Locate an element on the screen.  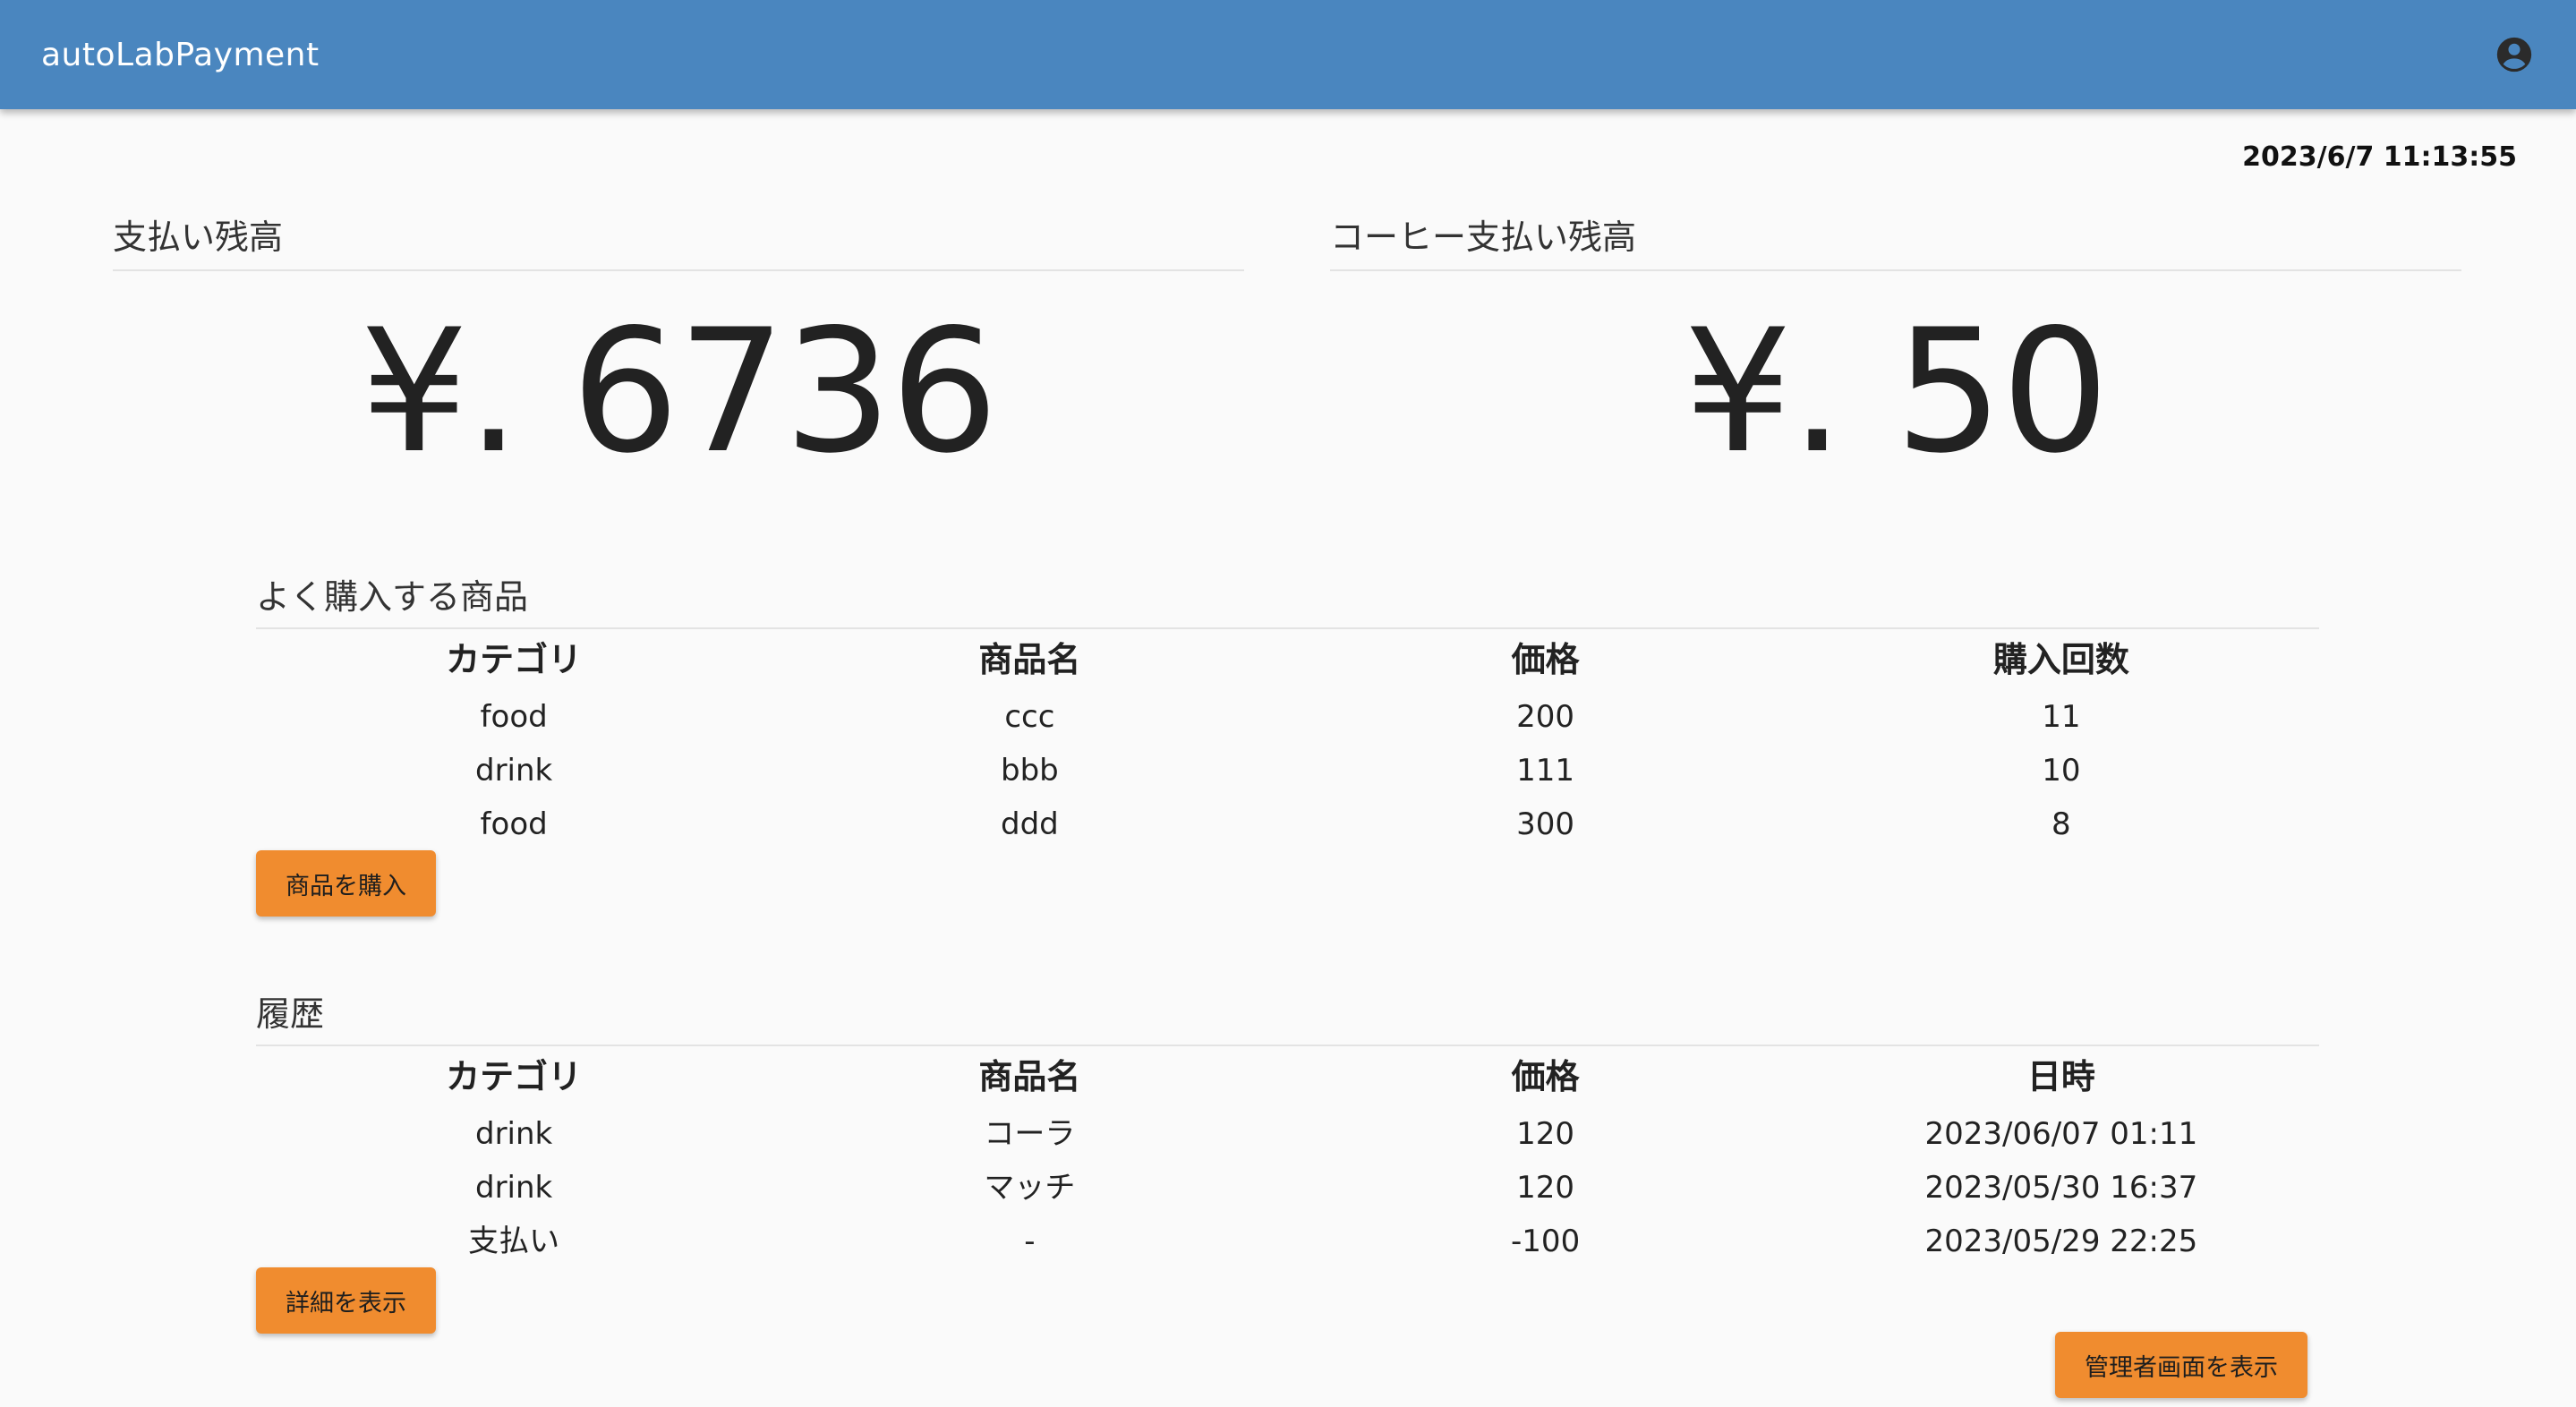
popular-items-title: よく購入する商品 is located at coordinates (1287, 599).